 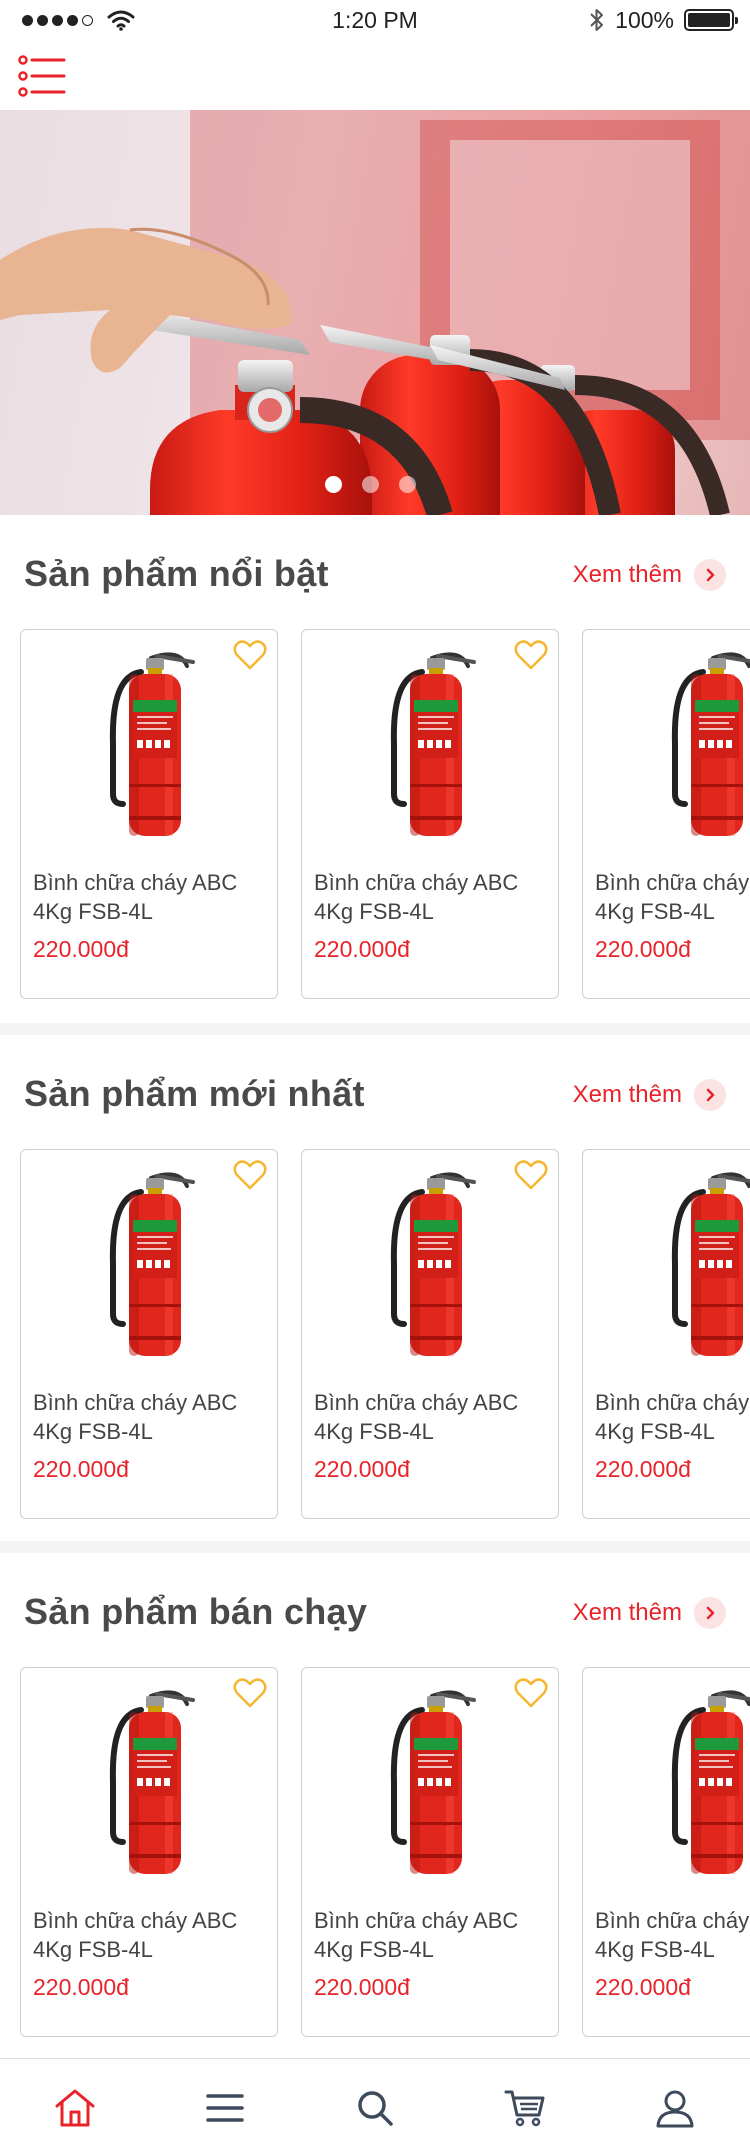 I want to click on battery-percent: 100%, so click(x=644, y=19).